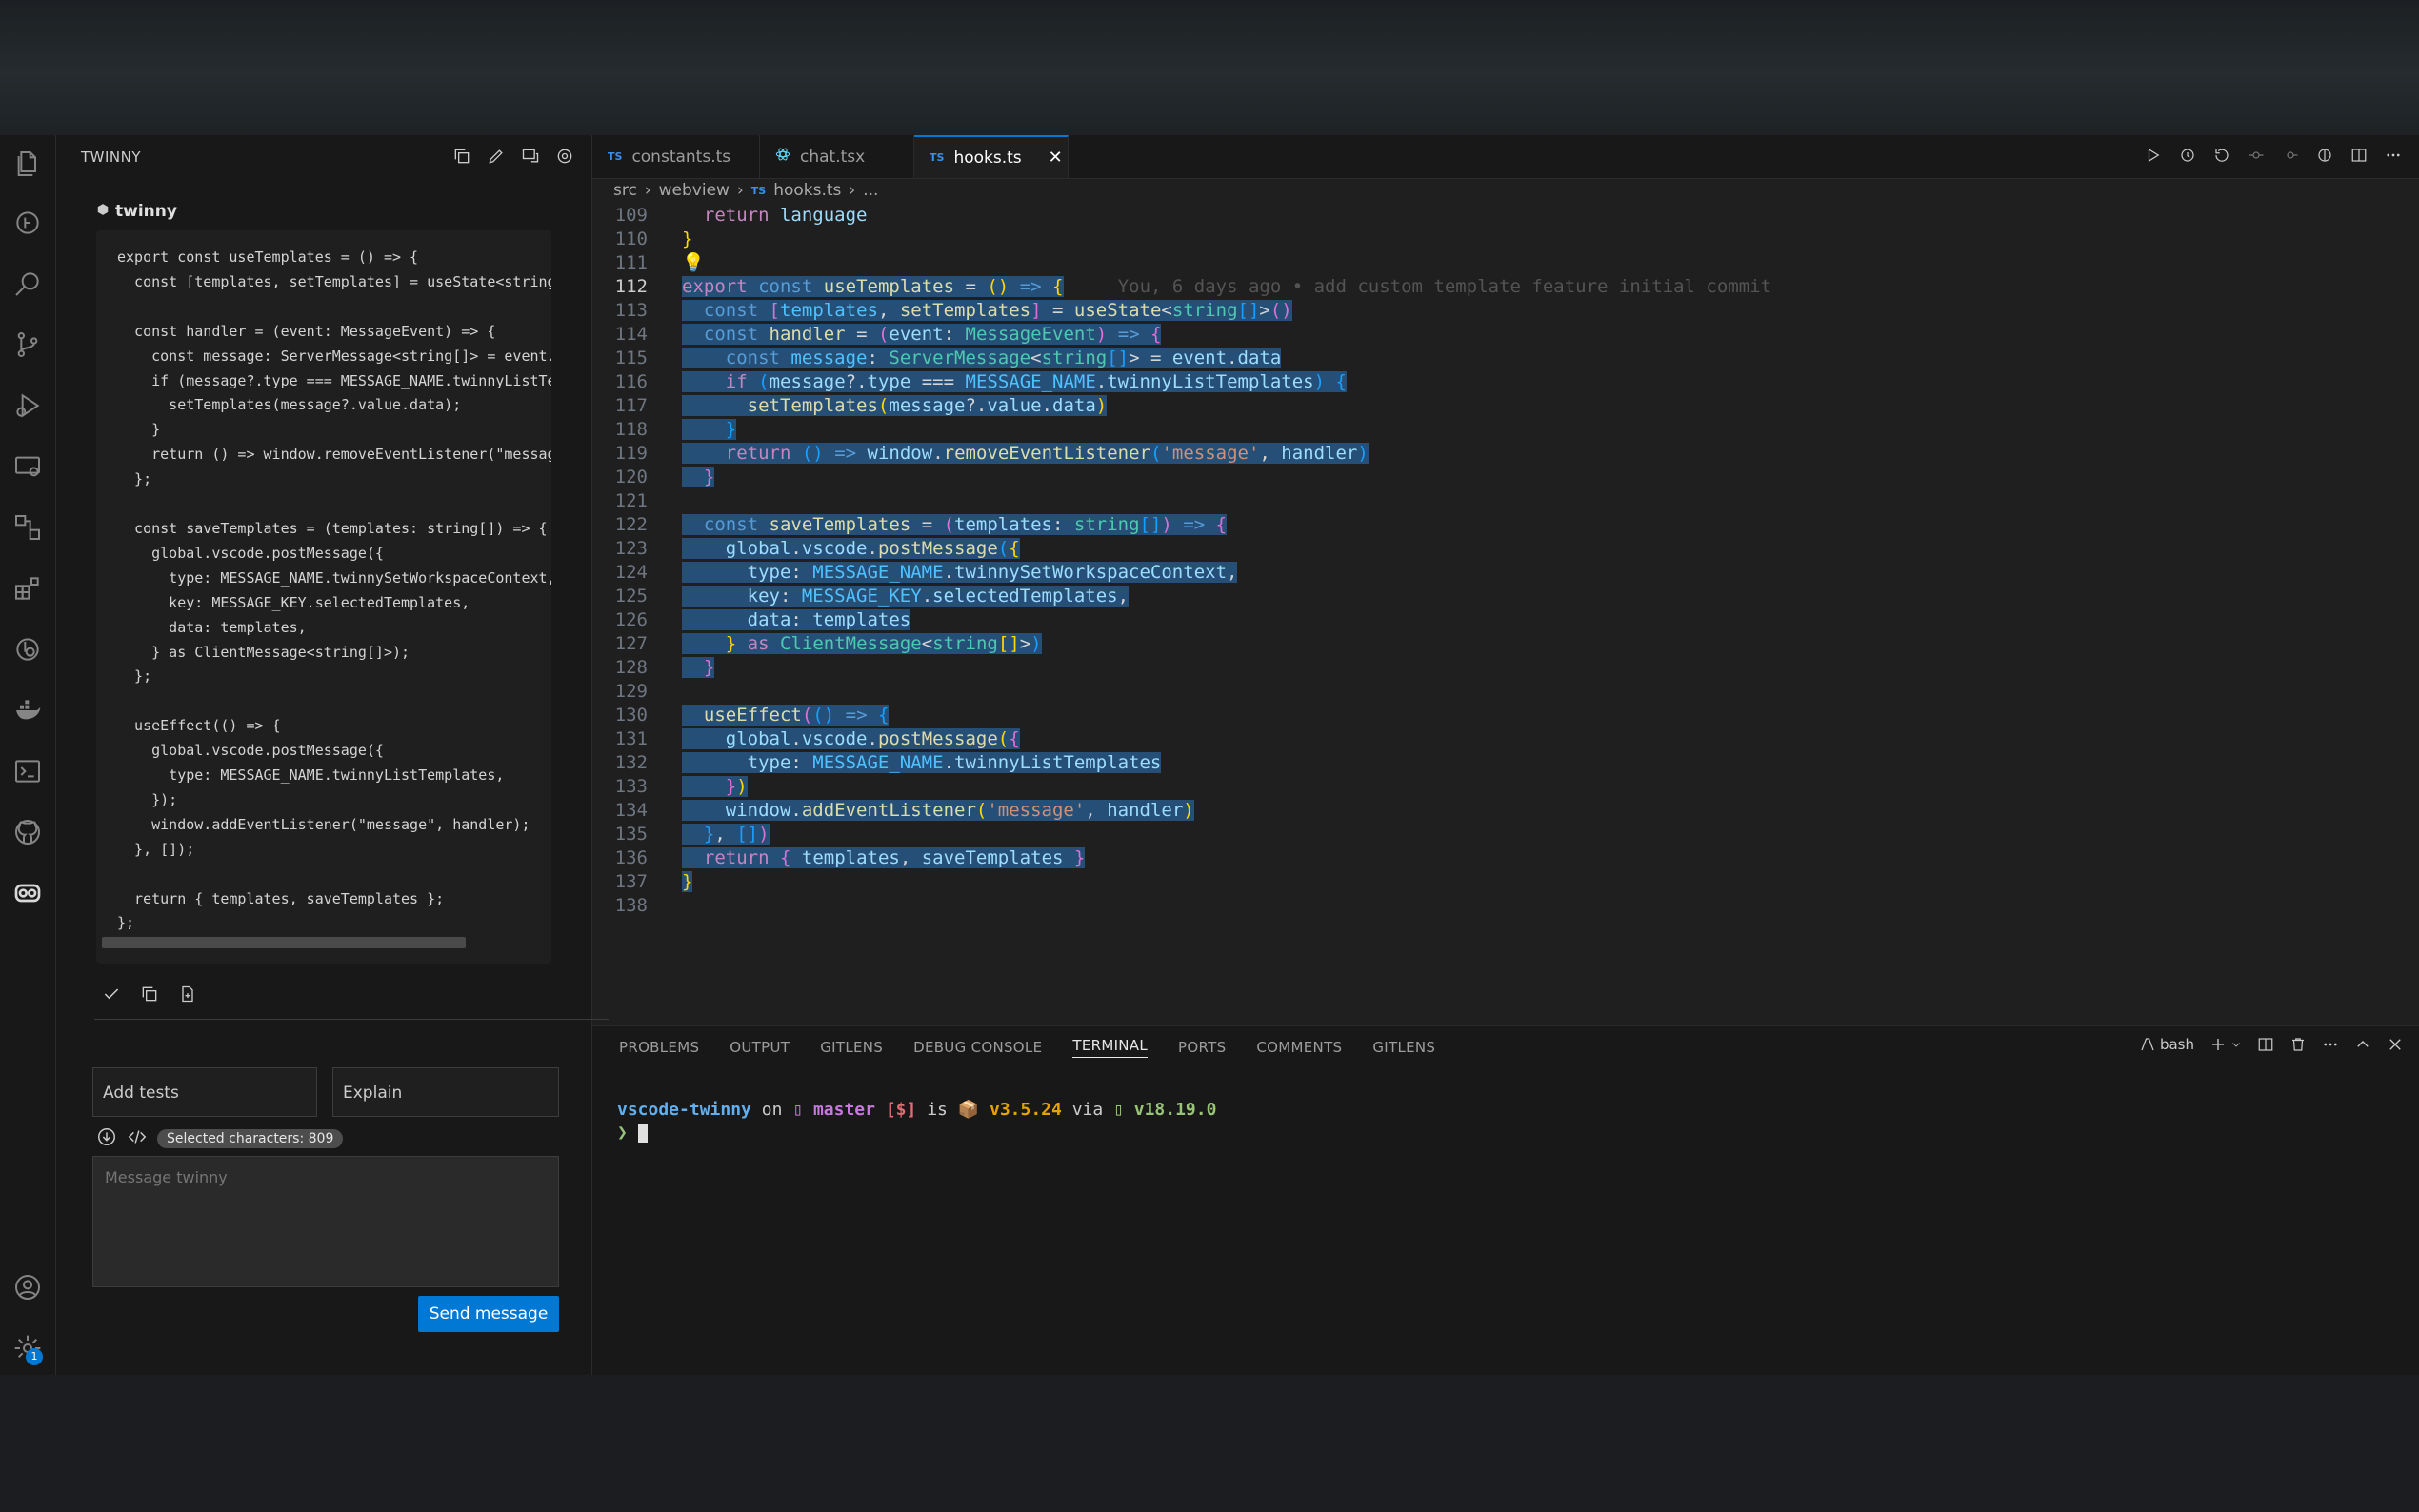 Image resolution: width=2419 pixels, height=1512 pixels. I want to click on copy-code-icon, so click(149, 994).